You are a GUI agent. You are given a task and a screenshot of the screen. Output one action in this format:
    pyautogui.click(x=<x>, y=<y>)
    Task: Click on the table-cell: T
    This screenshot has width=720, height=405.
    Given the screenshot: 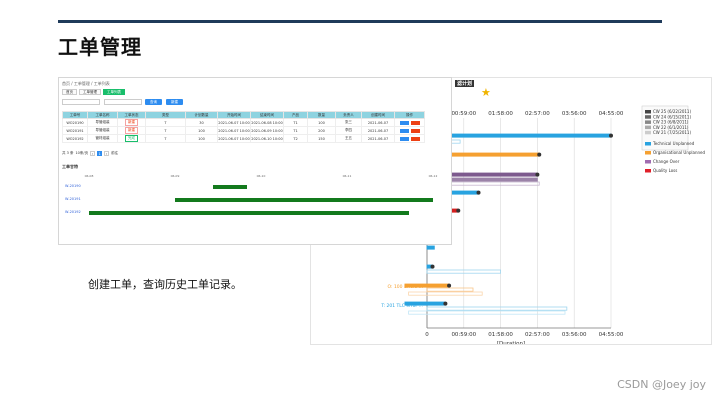 What is the action you would take?
    pyautogui.click(x=165, y=138)
    